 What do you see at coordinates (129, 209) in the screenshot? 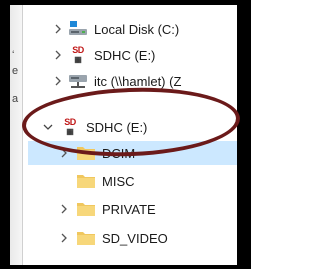
I see `tree-item-label: PRIVATE` at bounding box center [129, 209].